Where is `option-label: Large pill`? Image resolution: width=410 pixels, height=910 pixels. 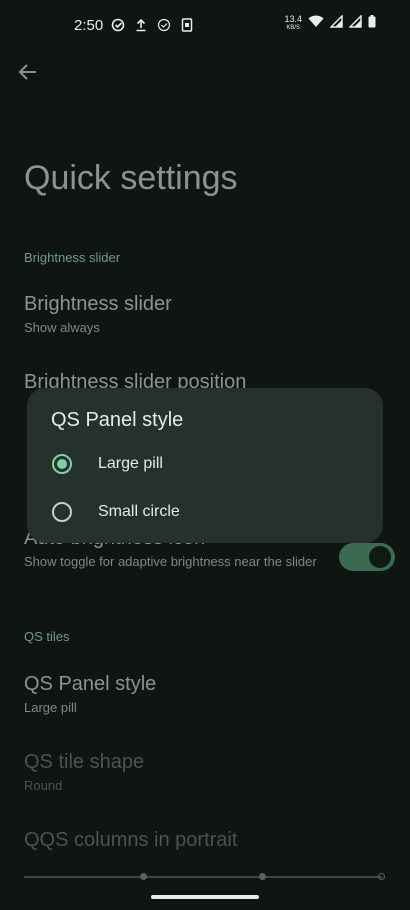
option-label: Large pill is located at coordinates (130, 463).